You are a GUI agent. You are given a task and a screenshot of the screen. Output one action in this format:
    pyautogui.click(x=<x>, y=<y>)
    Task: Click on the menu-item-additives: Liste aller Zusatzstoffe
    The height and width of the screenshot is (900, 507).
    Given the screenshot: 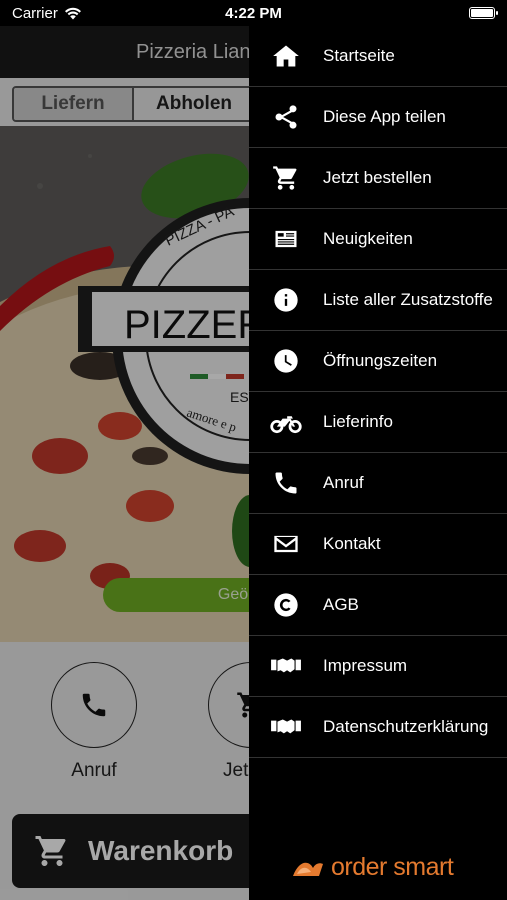 What is the action you would take?
    pyautogui.click(x=378, y=300)
    